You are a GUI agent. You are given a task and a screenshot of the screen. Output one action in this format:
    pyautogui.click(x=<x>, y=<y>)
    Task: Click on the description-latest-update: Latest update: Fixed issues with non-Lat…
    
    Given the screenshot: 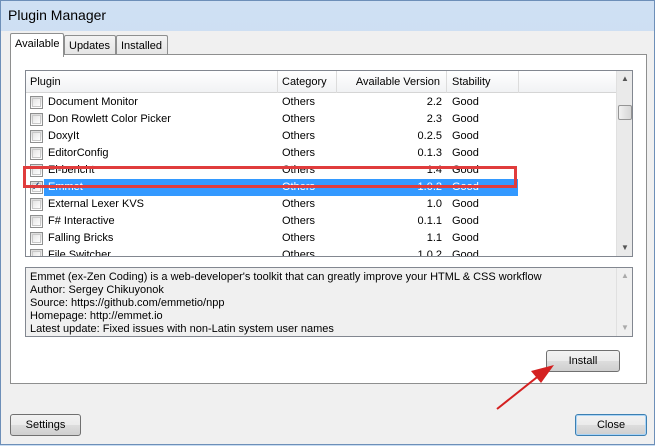 What is the action you would take?
    pyautogui.click(x=182, y=329)
    